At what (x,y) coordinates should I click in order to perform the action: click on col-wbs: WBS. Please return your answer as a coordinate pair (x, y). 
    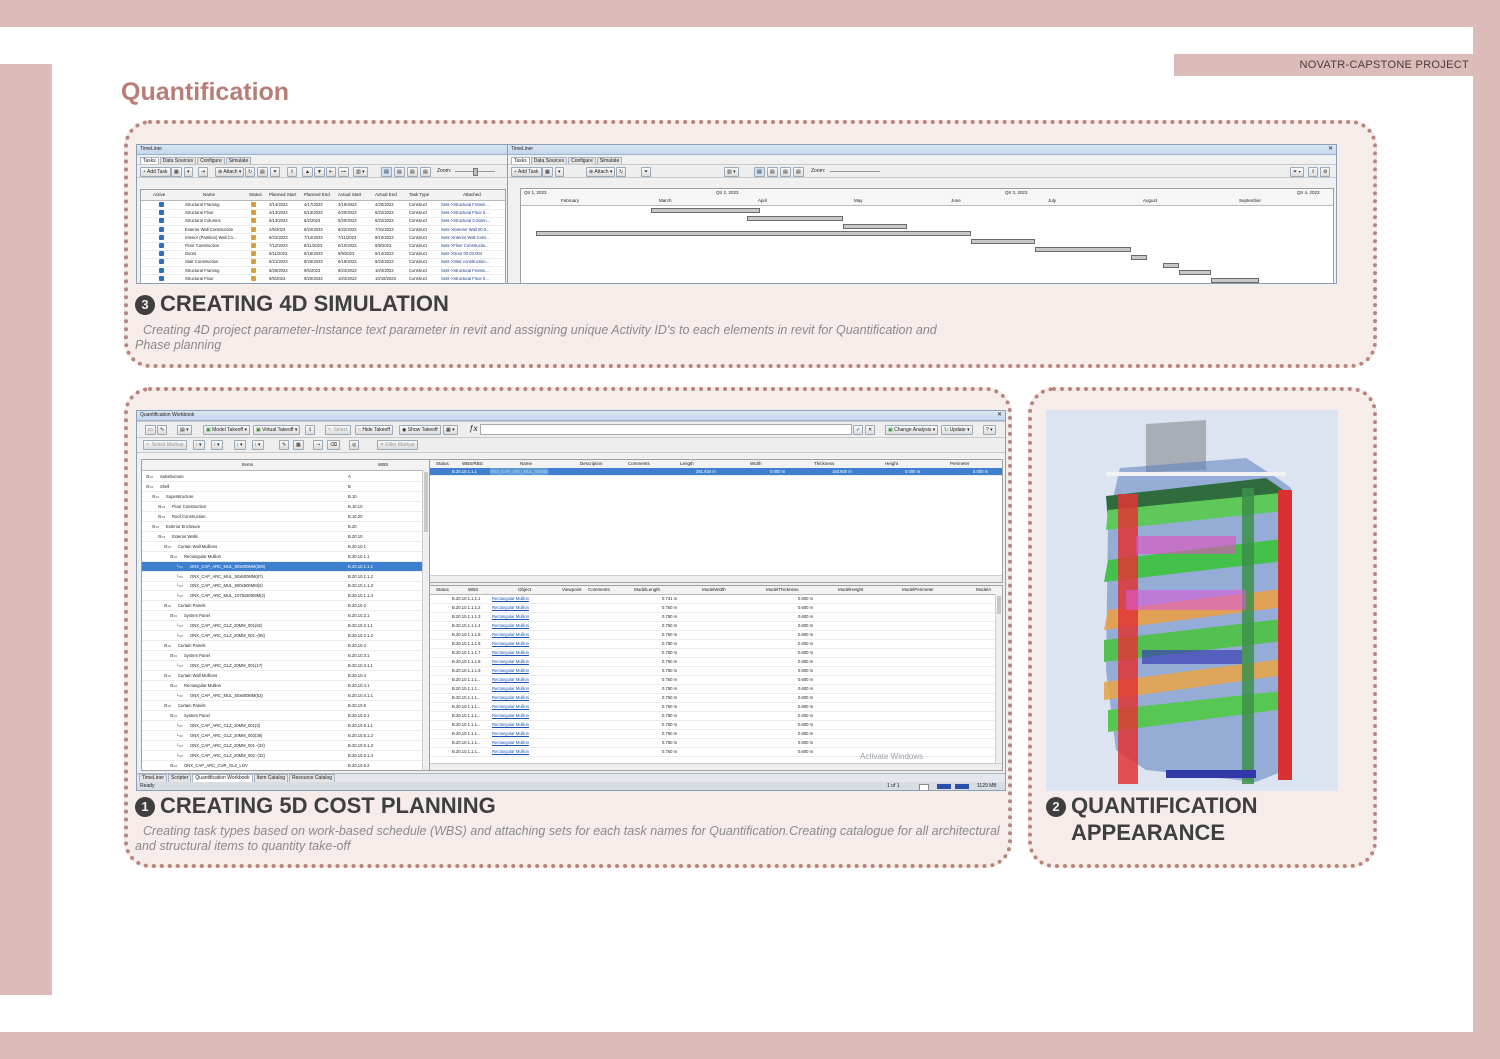
    Looking at the image, I should click on (383, 465).